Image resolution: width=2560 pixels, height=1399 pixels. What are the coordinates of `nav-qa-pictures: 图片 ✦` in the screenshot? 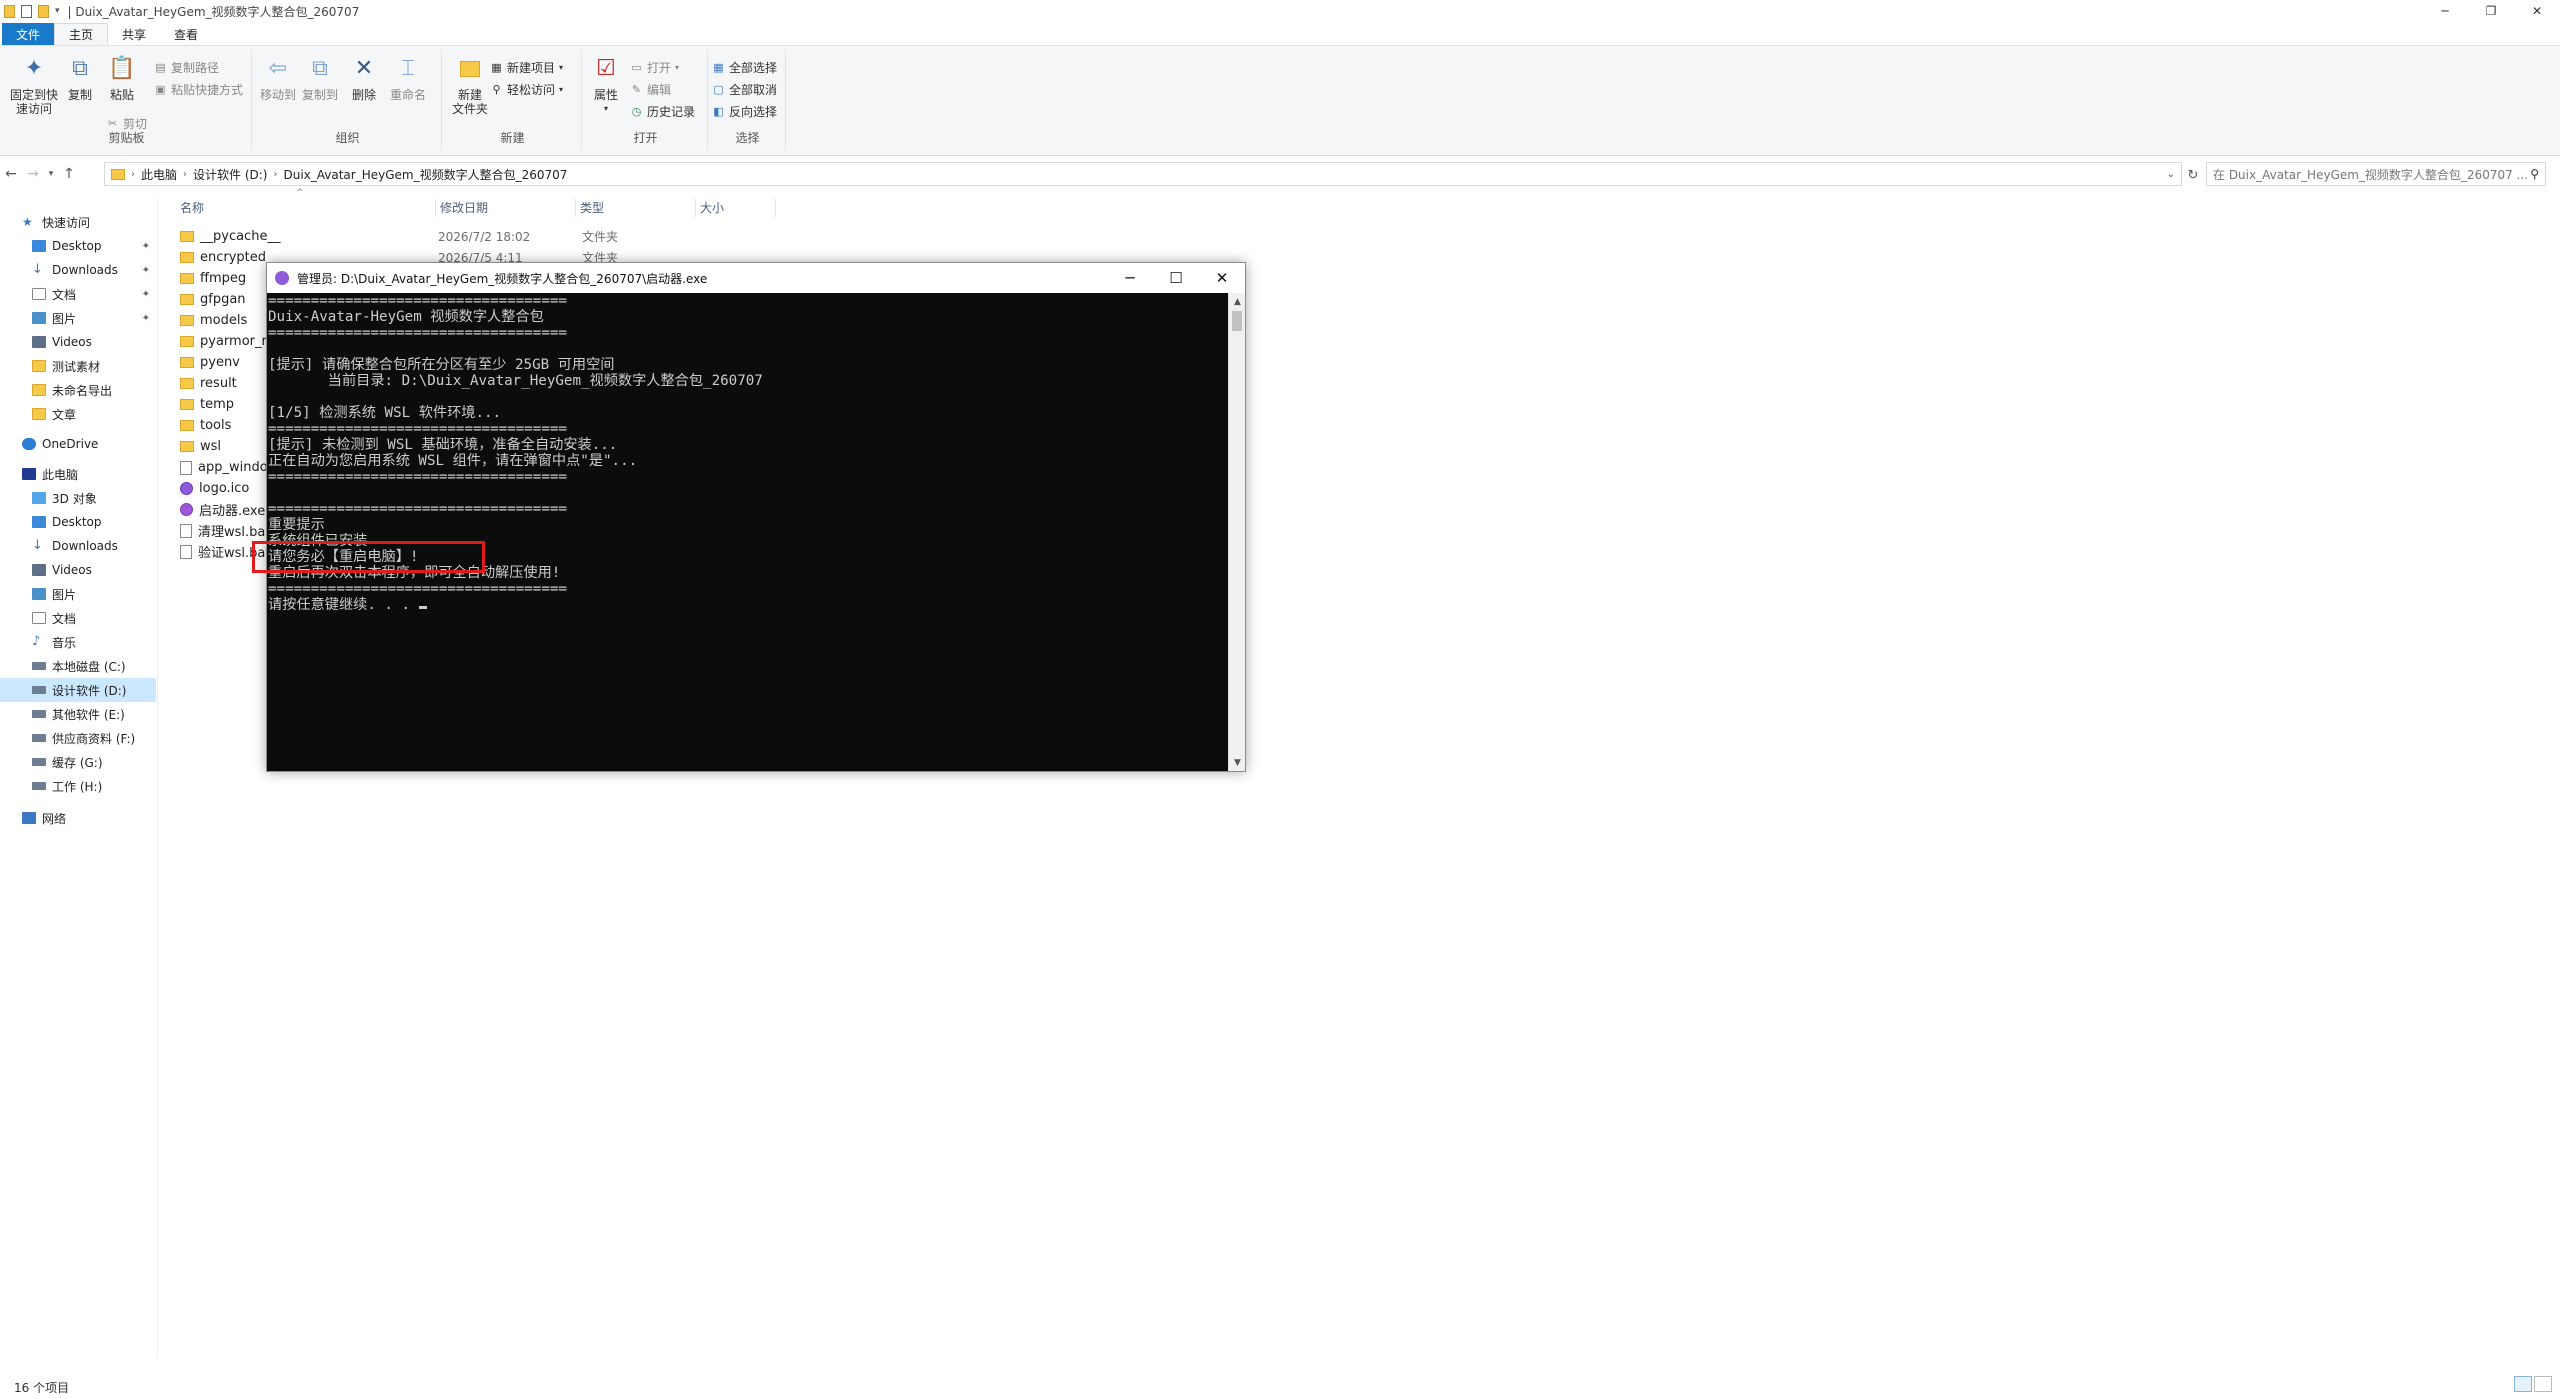 It's located at (78, 318).